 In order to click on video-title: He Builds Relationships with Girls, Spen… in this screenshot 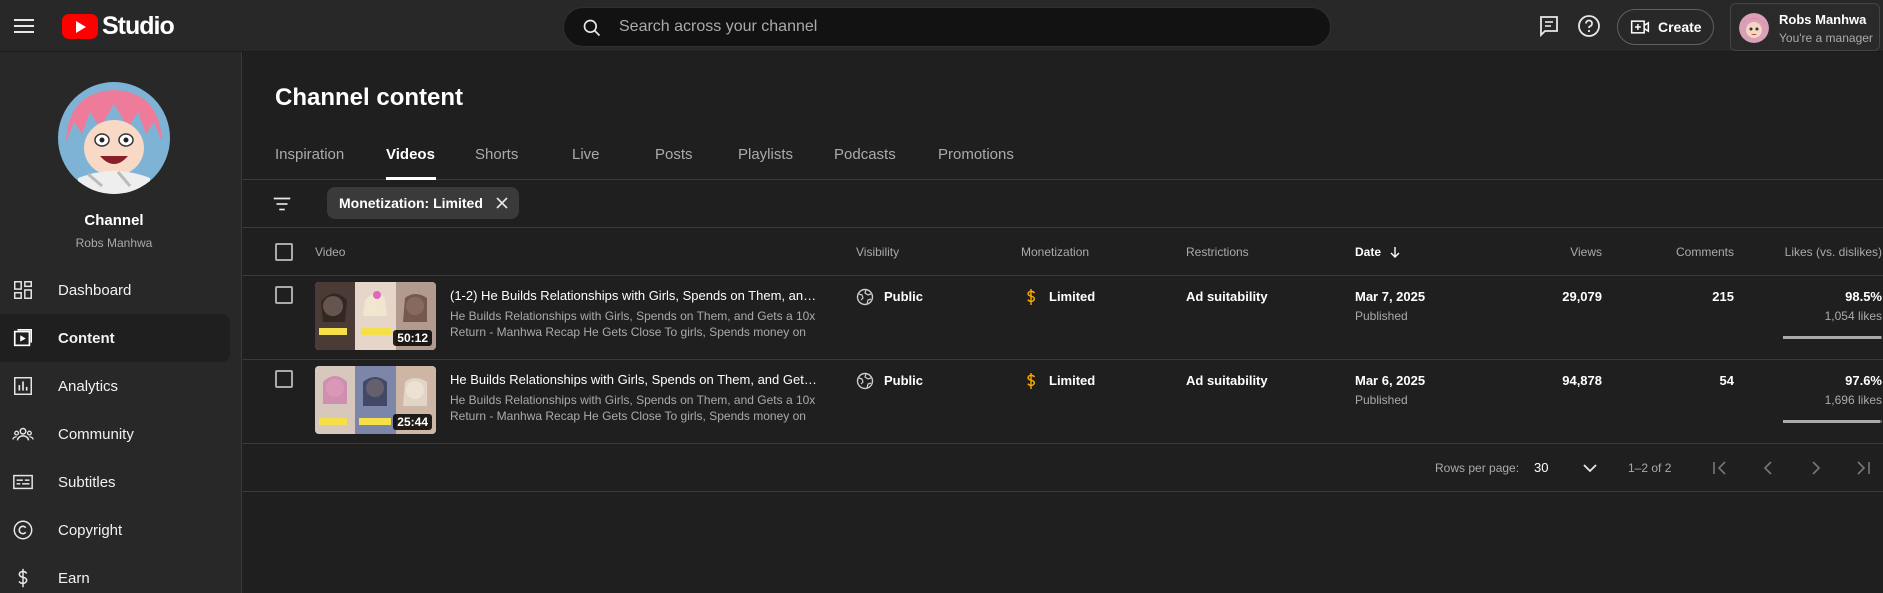, I will do `click(635, 379)`.